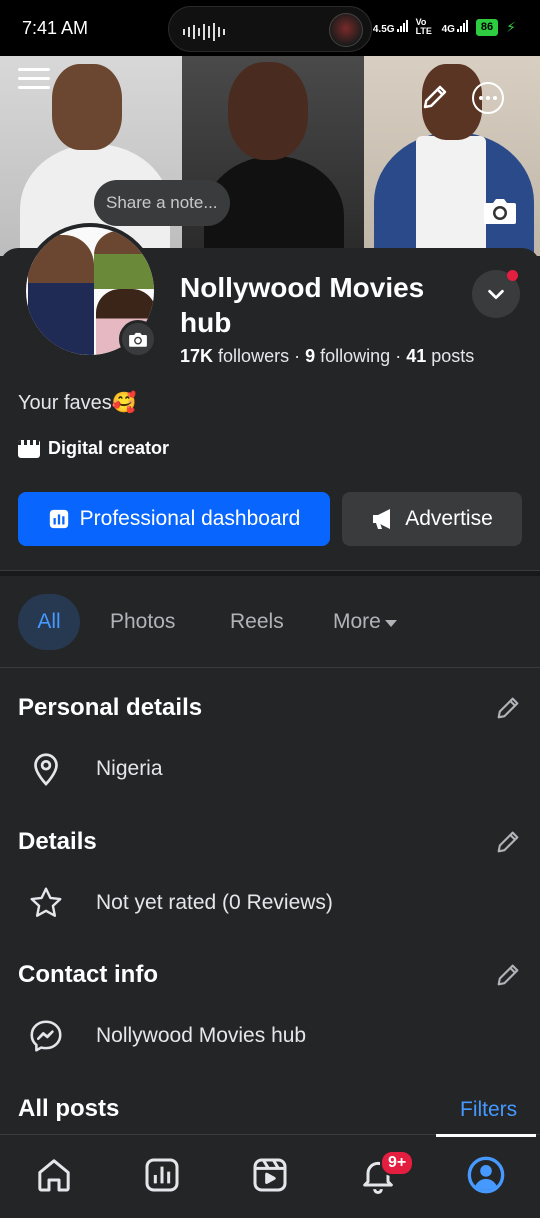  What do you see at coordinates (54, 1175) in the screenshot?
I see `home-icon` at bounding box center [54, 1175].